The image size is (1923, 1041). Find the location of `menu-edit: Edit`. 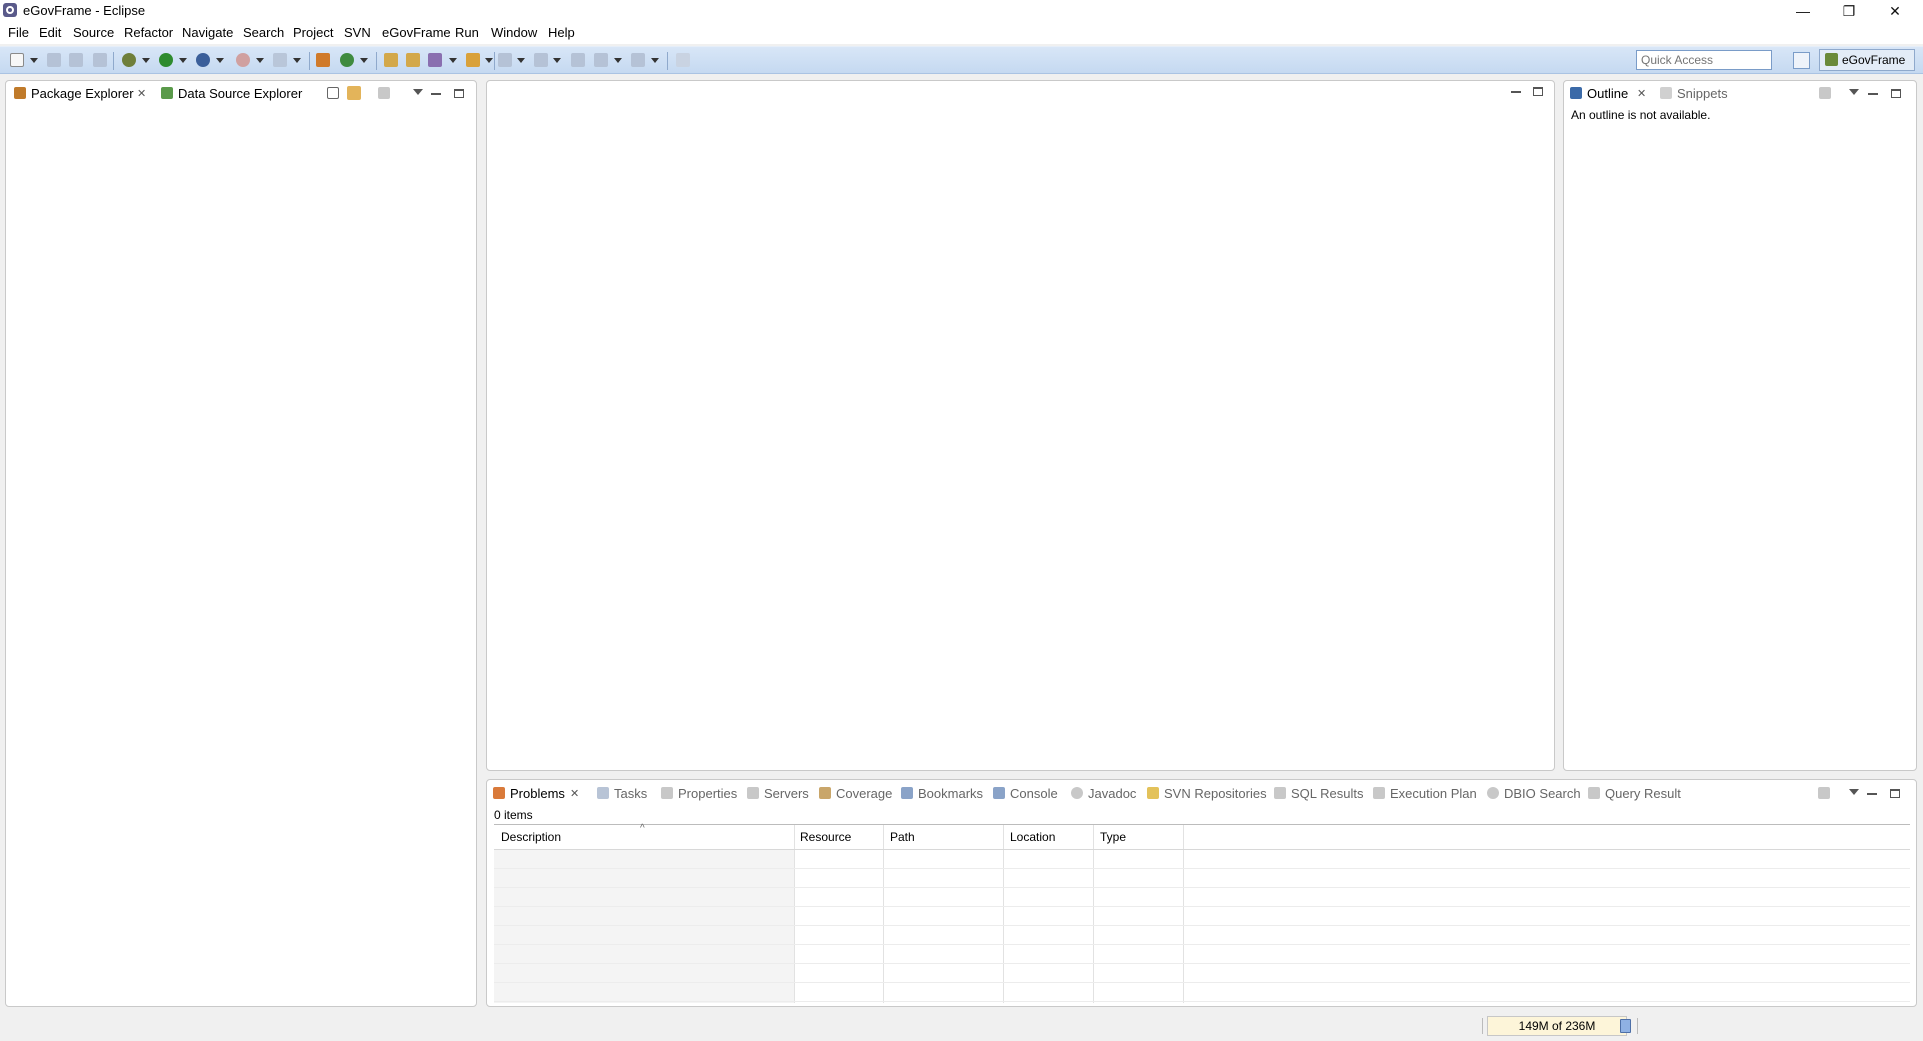

menu-edit: Edit is located at coordinates (50, 32).